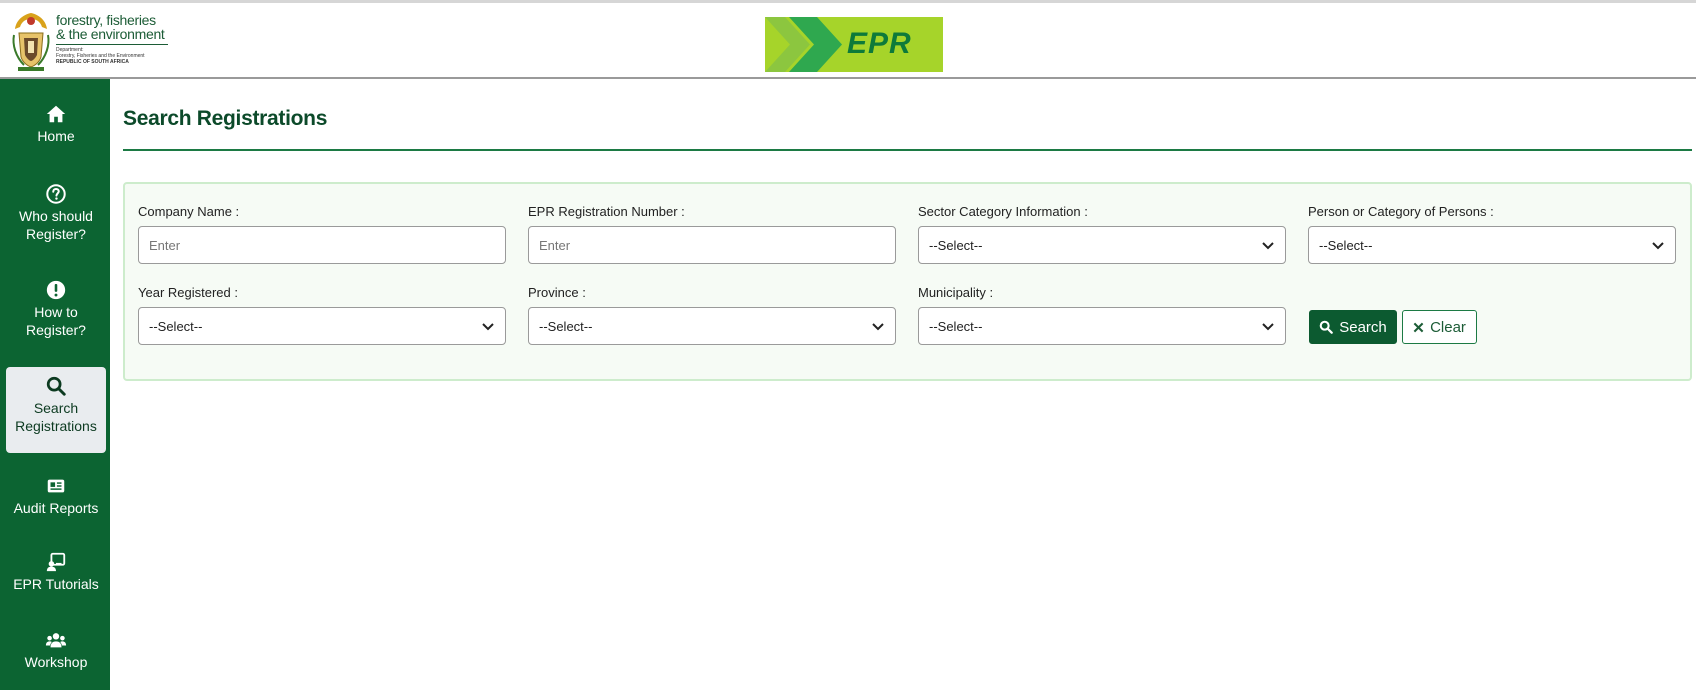  I want to click on question-circle-icon, so click(56, 194).